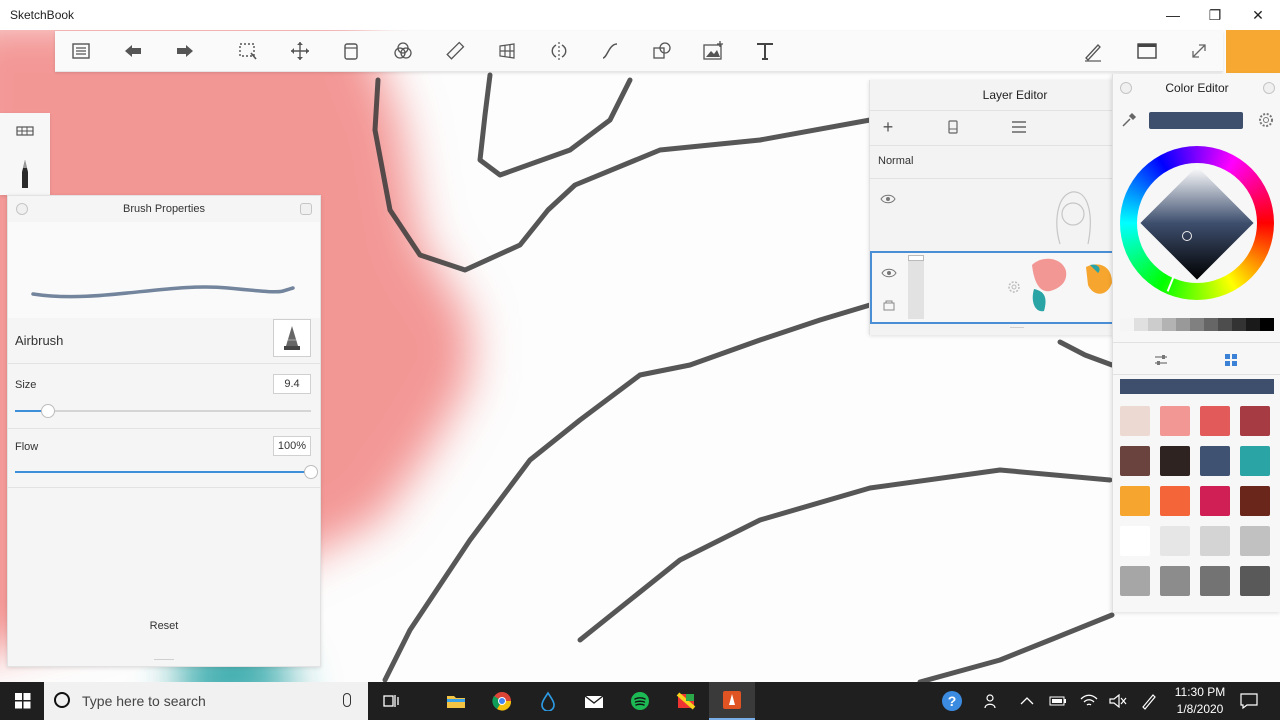 The image size is (1280, 720). Describe the element at coordinates (1257, 15) in the screenshot. I see `close-button: ✕` at that location.